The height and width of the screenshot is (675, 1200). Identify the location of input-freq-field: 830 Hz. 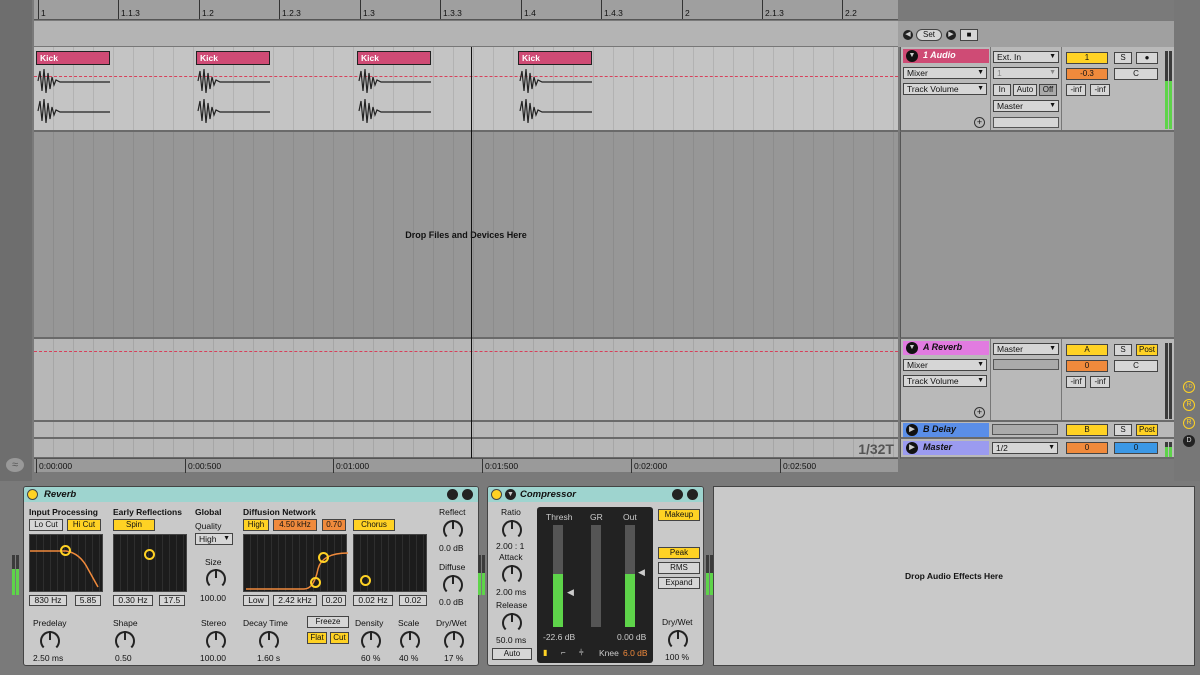
(48, 600).